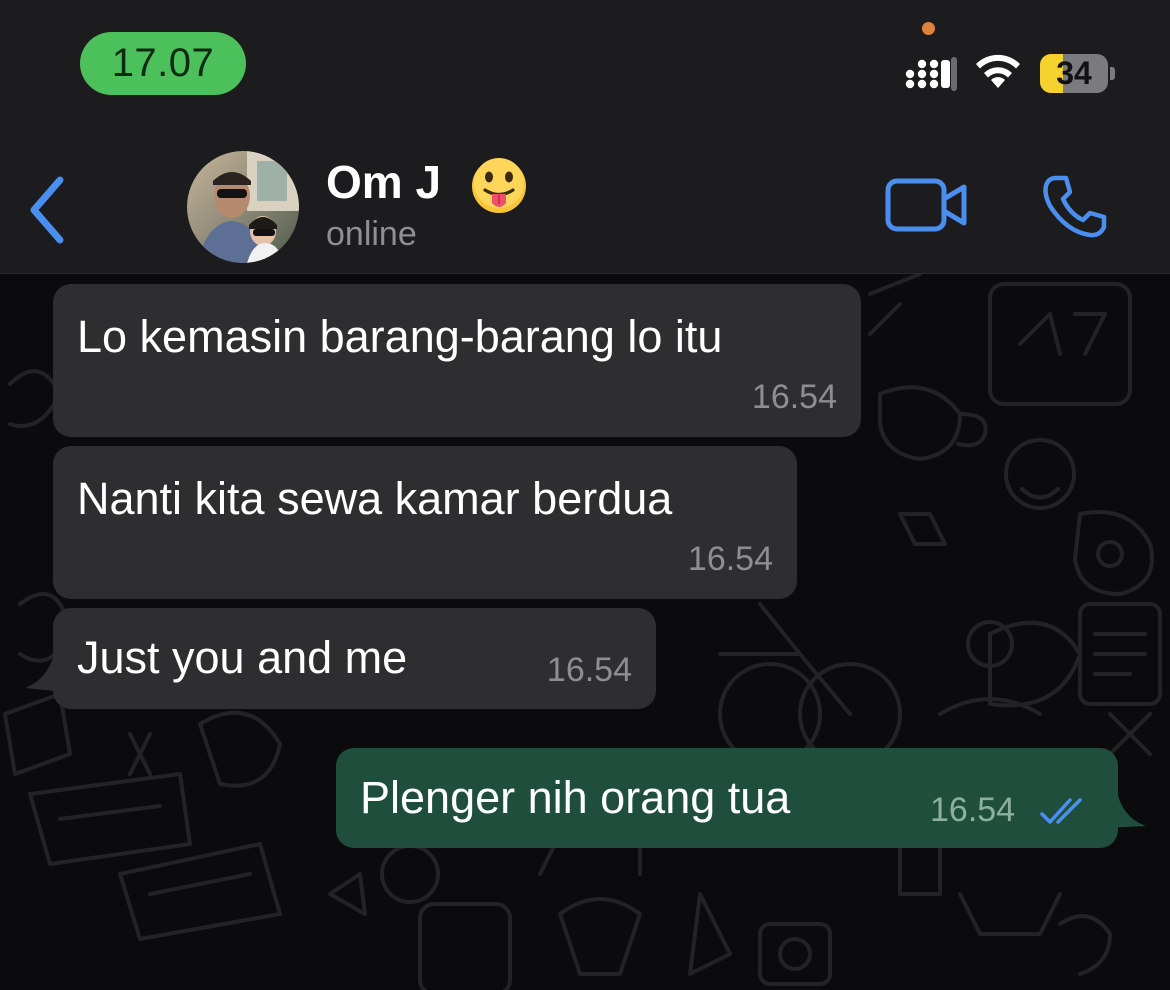 Image resolution: width=1170 pixels, height=990 pixels. Describe the element at coordinates (1061, 811) in the screenshot. I see `double-check-icon` at that location.